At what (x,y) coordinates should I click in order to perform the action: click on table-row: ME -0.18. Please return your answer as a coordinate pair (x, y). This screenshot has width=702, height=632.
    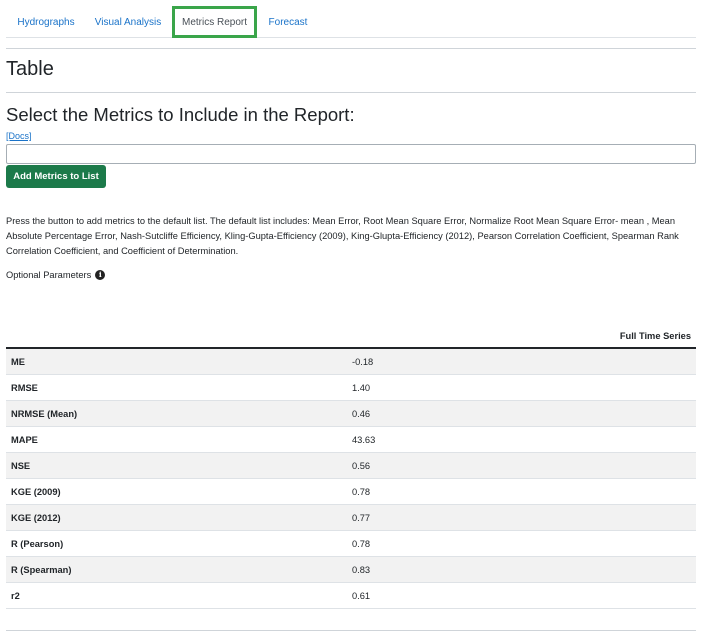
    Looking at the image, I should click on (351, 362).